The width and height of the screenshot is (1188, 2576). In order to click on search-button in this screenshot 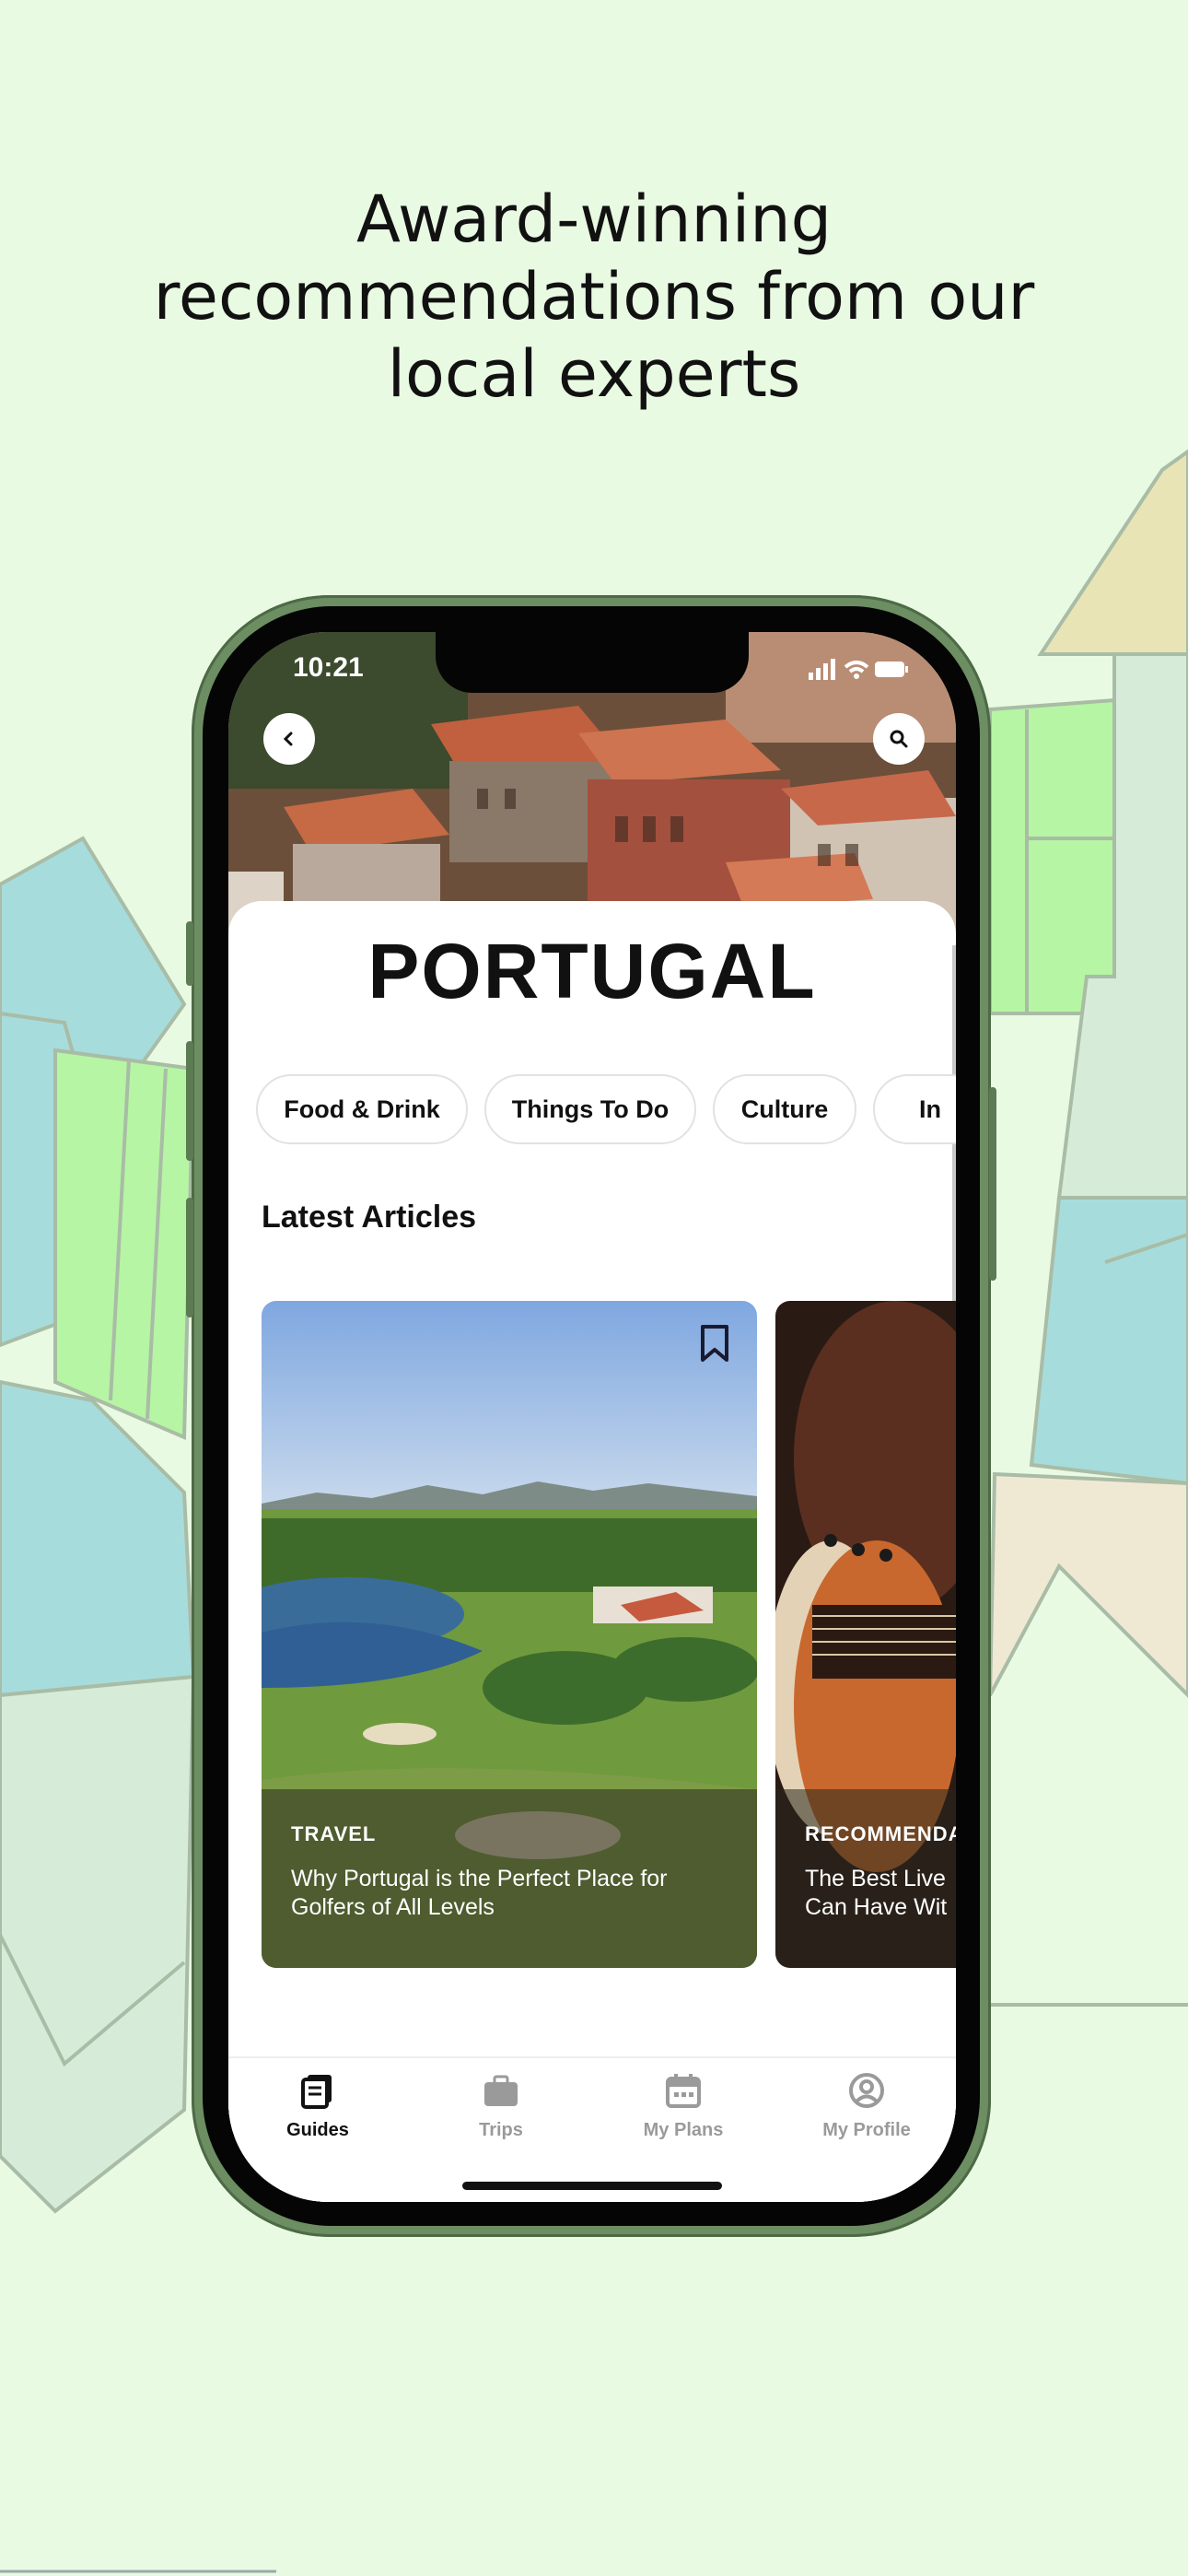, I will do `click(899, 739)`.